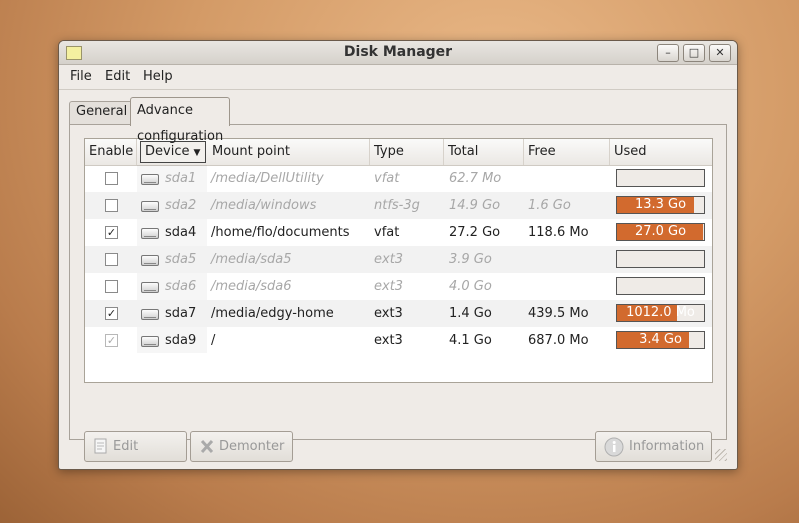  Describe the element at coordinates (180, 120) in the screenshot. I see `tab-advance-configuration: Advance configuration` at that location.